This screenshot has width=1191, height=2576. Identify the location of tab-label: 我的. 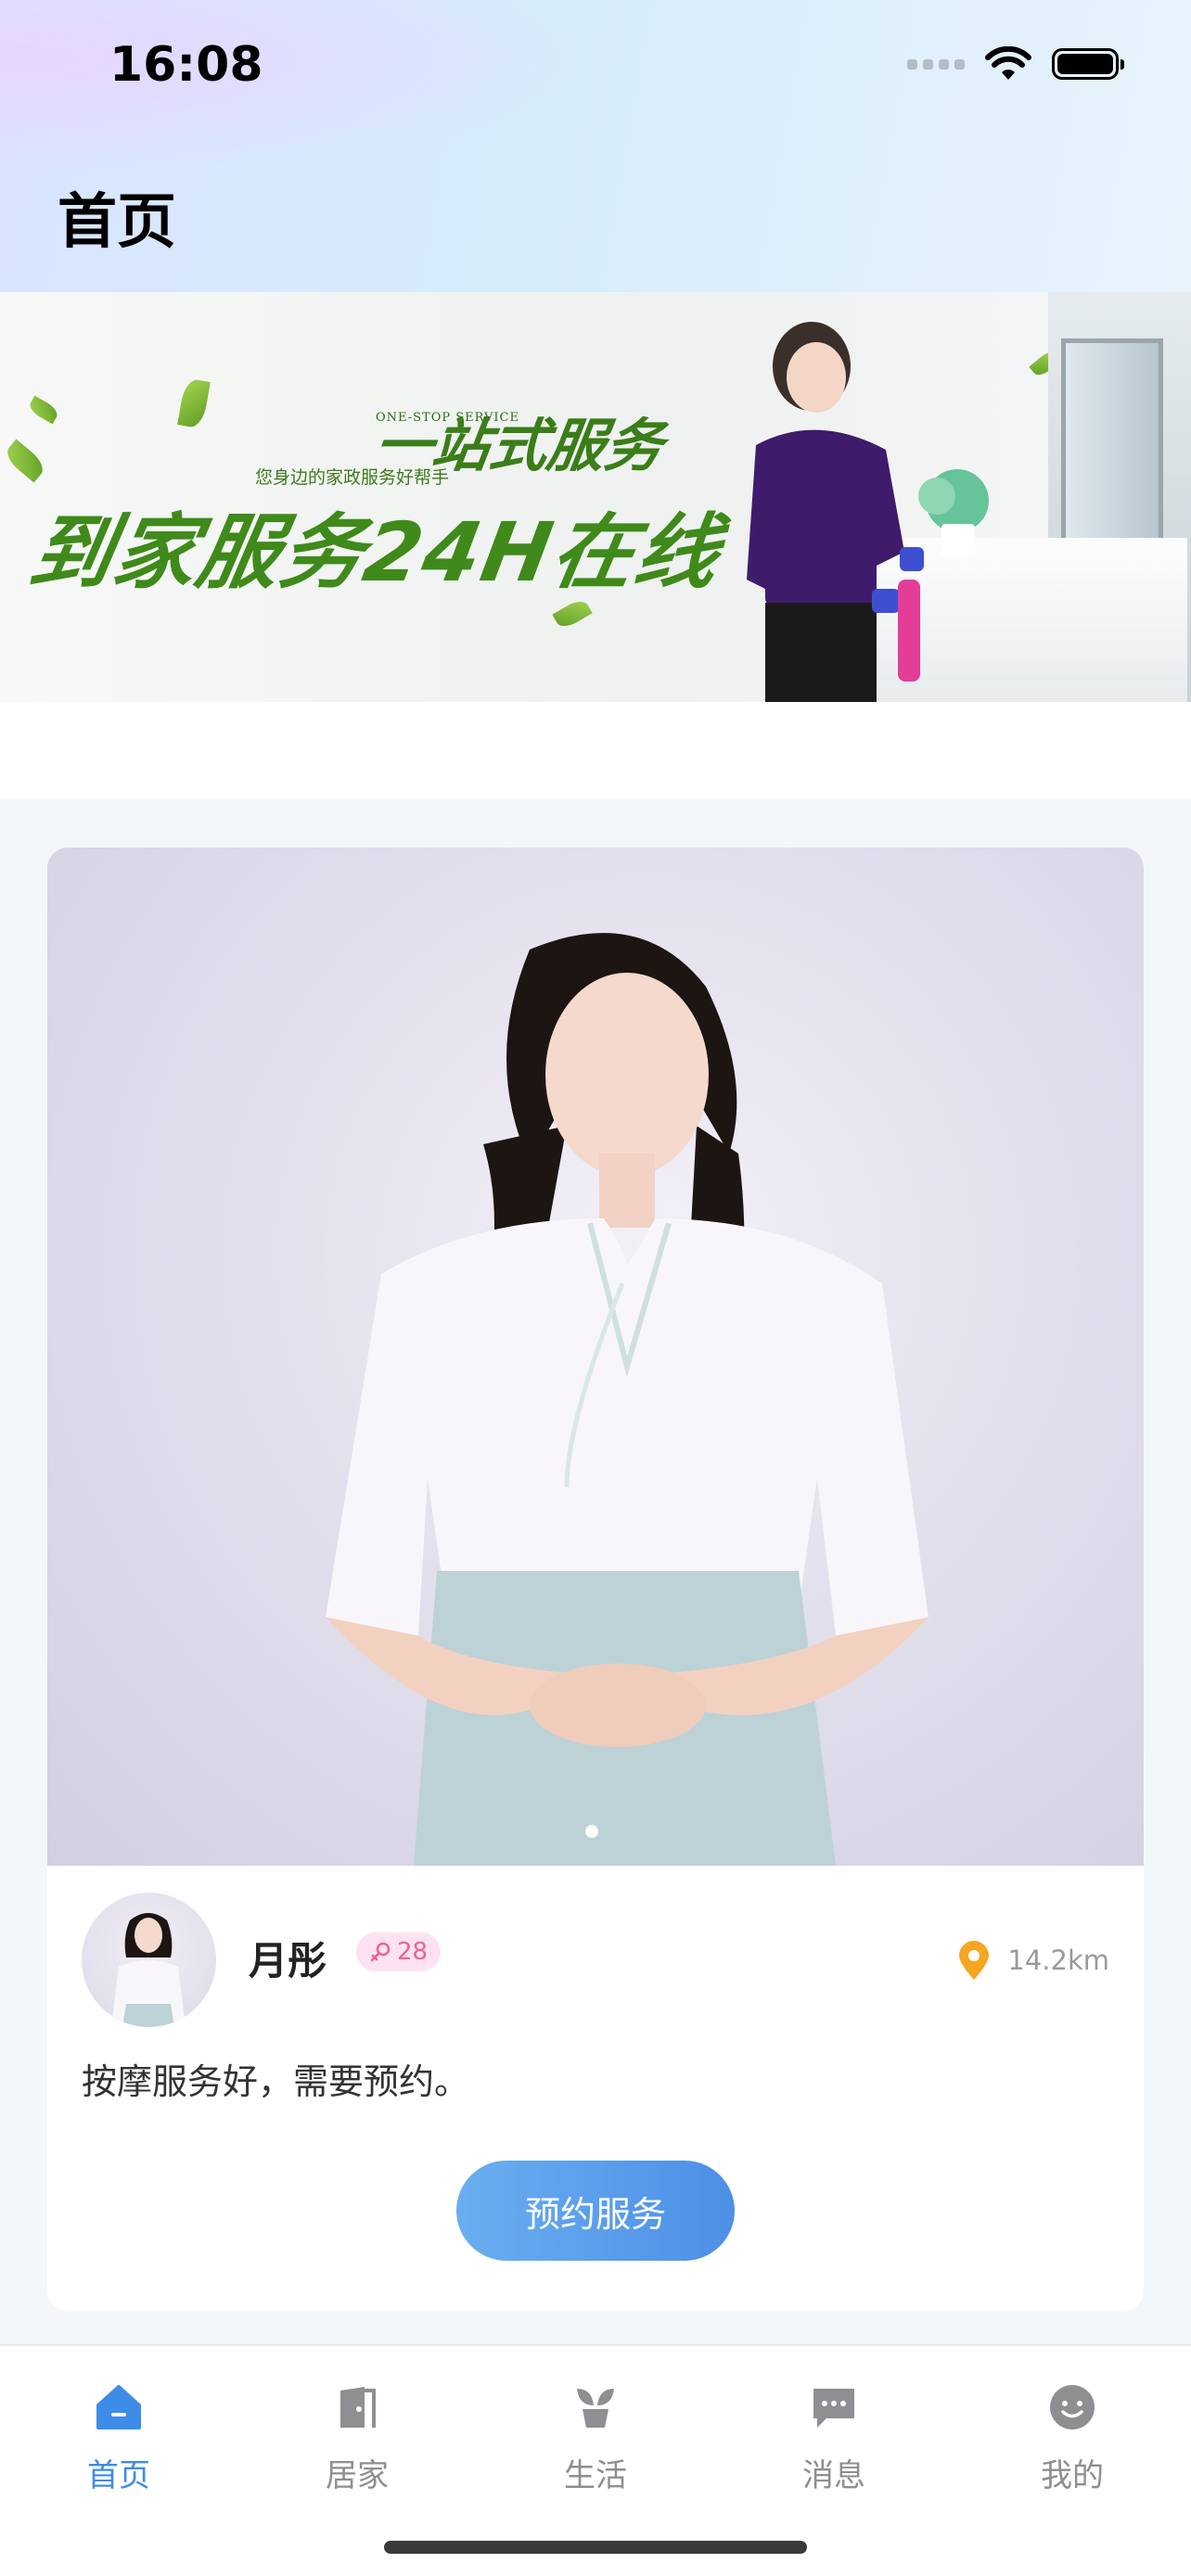
(1073, 2475).